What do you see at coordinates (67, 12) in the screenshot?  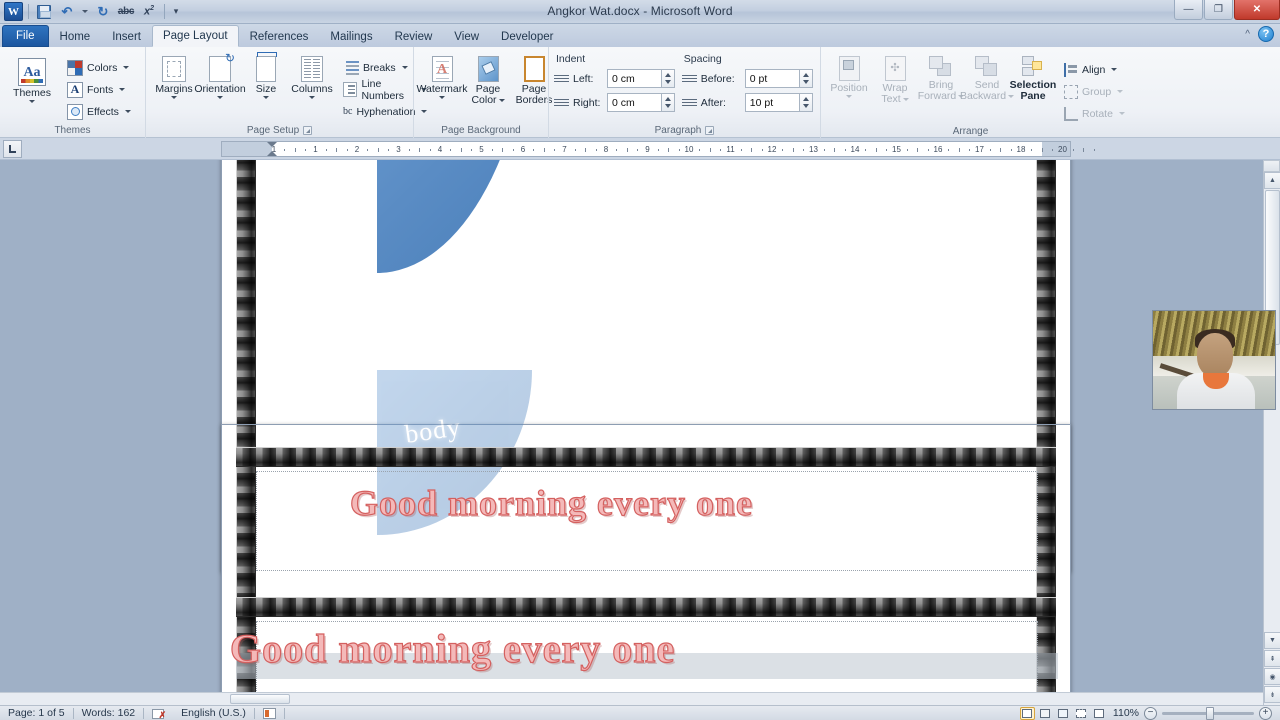 I see `undo-button: ↶` at bounding box center [67, 12].